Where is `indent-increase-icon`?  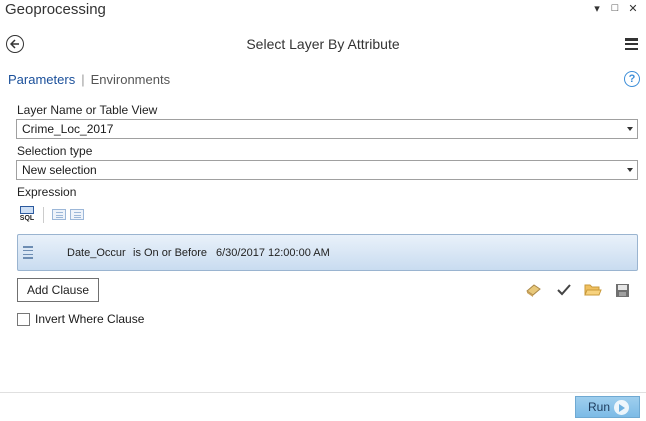
indent-increase-icon is located at coordinates (77, 214).